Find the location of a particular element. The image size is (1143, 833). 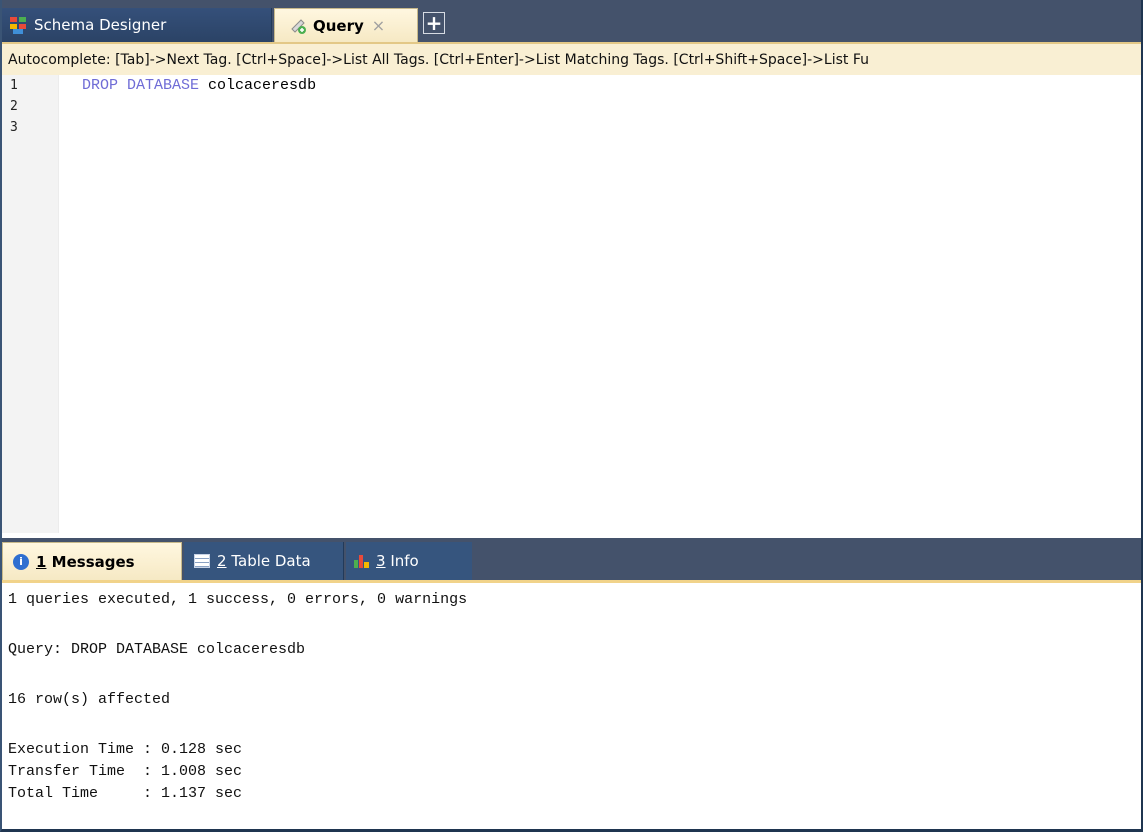

info-icon: i is located at coordinates (21, 561).